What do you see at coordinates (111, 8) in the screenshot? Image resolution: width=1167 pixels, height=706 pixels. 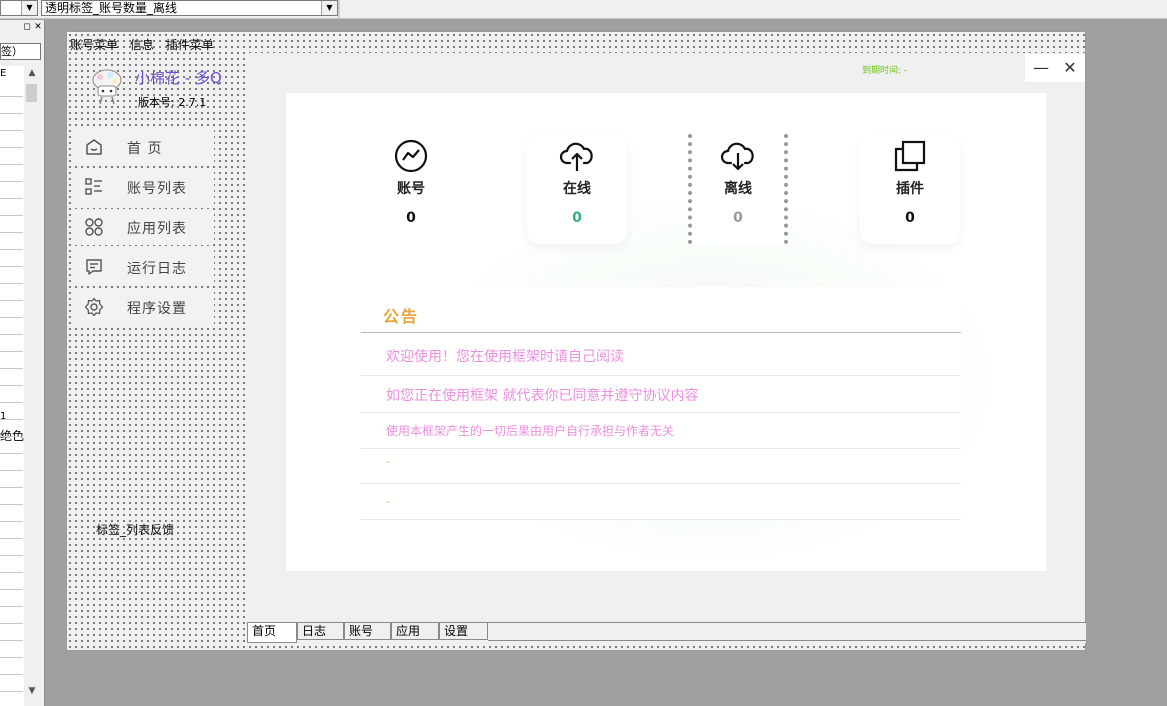 I see `event-combo-value: 透明标签_账号数量_离线` at bounding box center [111, 8].